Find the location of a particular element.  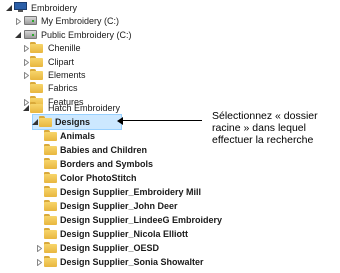

callout-line is located at coordinates (162, 120).